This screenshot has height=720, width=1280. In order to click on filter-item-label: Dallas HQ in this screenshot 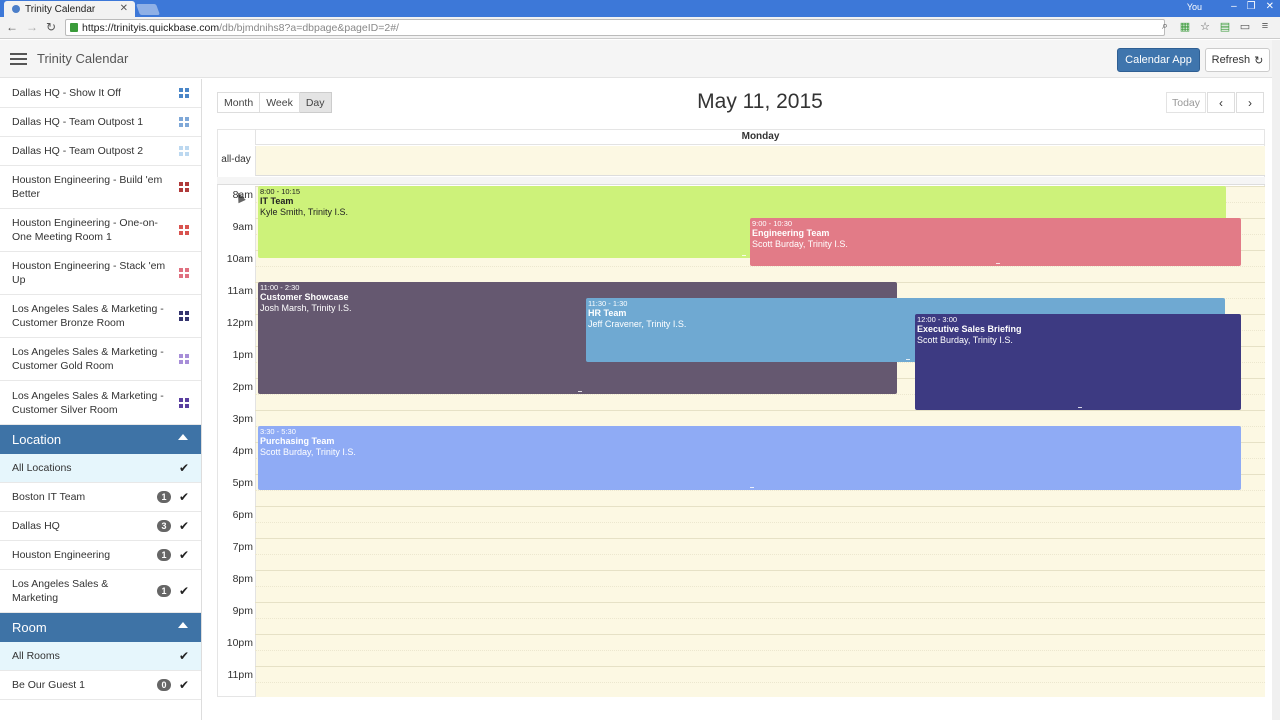, I will do `click(36, 526)`.